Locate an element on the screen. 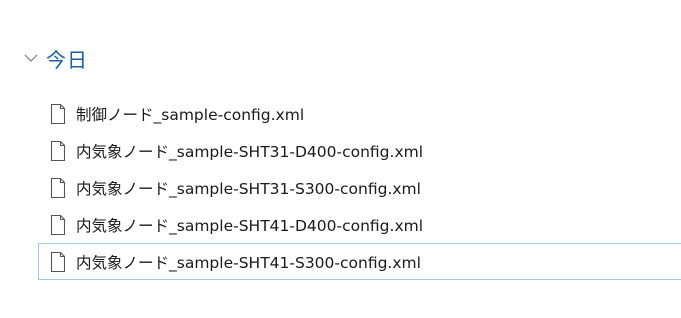 This screenshot has width=681, height=318. file-name: 内気象ノード_sample-SHT41-S300-config.xml is located at coordinates (248, 262).